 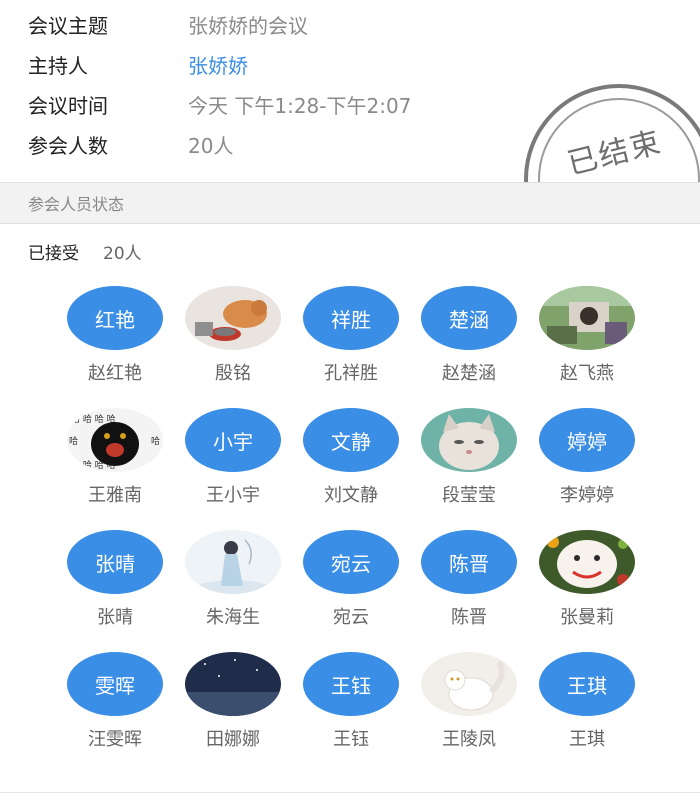 I want to click on member-item: 王陵凤, so click(x=469, y=702).